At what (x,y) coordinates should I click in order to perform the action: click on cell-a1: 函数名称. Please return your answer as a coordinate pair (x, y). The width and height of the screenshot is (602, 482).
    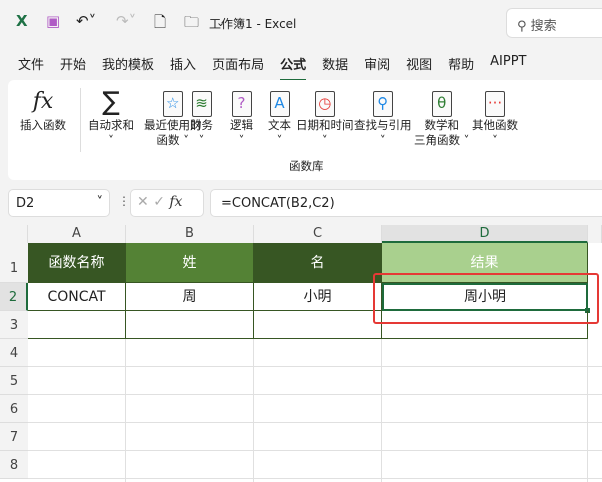
    Looking at the image, I should click on (77, 263).